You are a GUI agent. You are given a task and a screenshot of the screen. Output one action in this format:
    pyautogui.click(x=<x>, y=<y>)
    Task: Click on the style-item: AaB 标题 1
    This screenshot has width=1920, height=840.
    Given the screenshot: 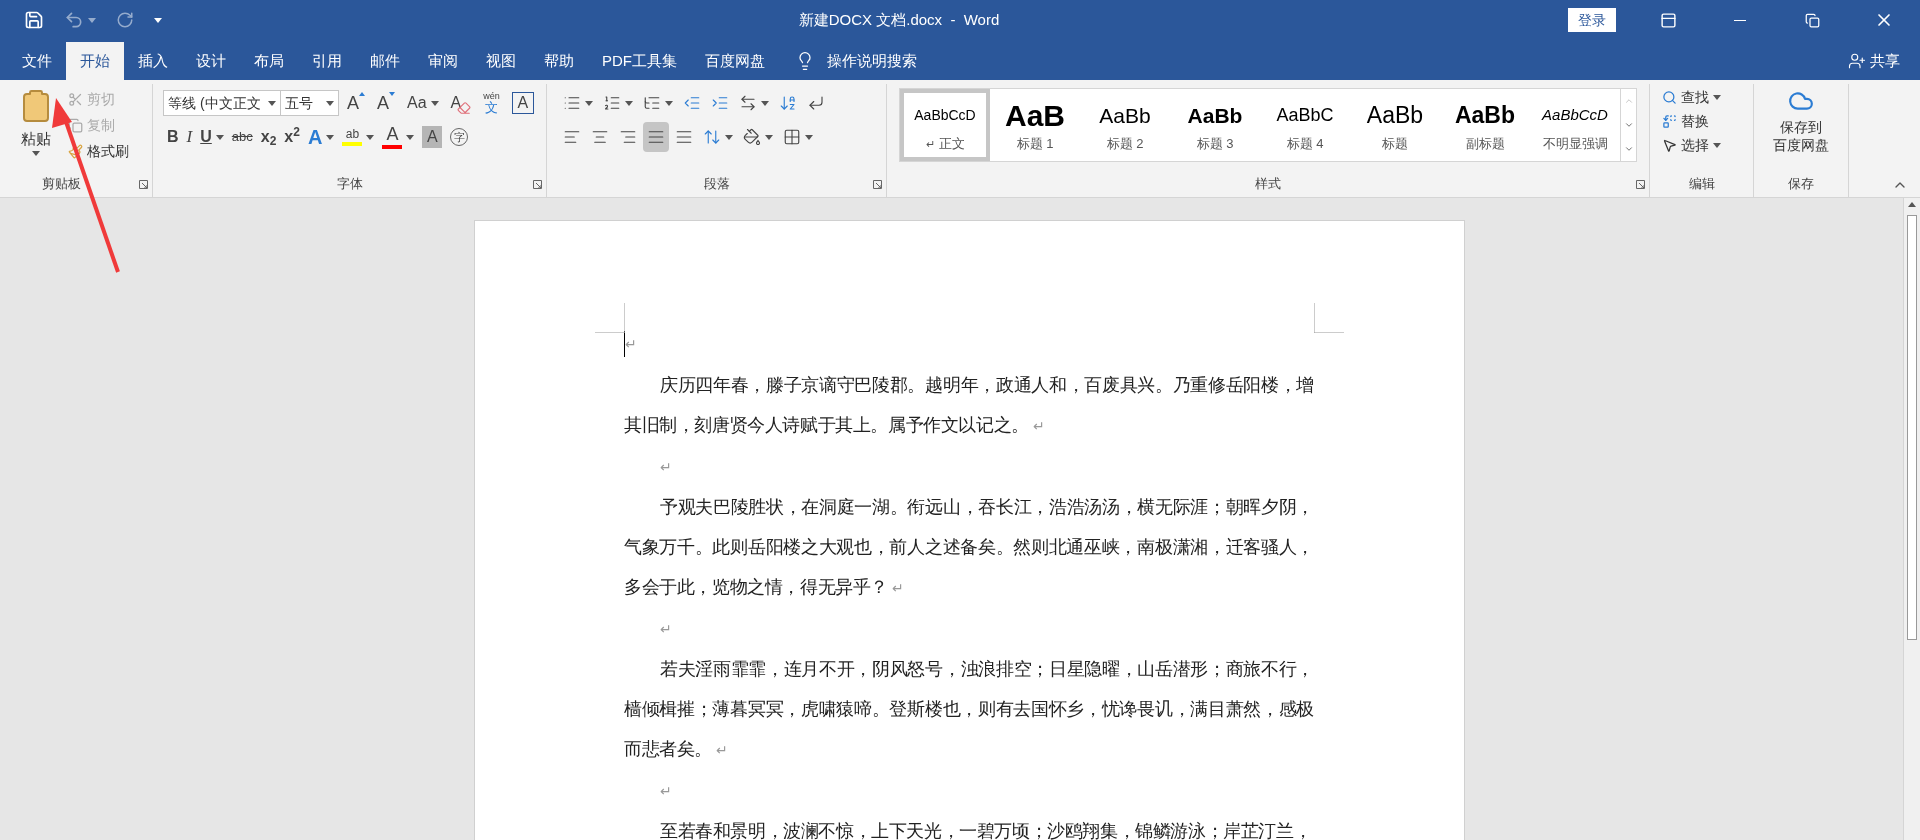 What is the action you would take?
    pyautogui.click(x=1035, y=125)
    